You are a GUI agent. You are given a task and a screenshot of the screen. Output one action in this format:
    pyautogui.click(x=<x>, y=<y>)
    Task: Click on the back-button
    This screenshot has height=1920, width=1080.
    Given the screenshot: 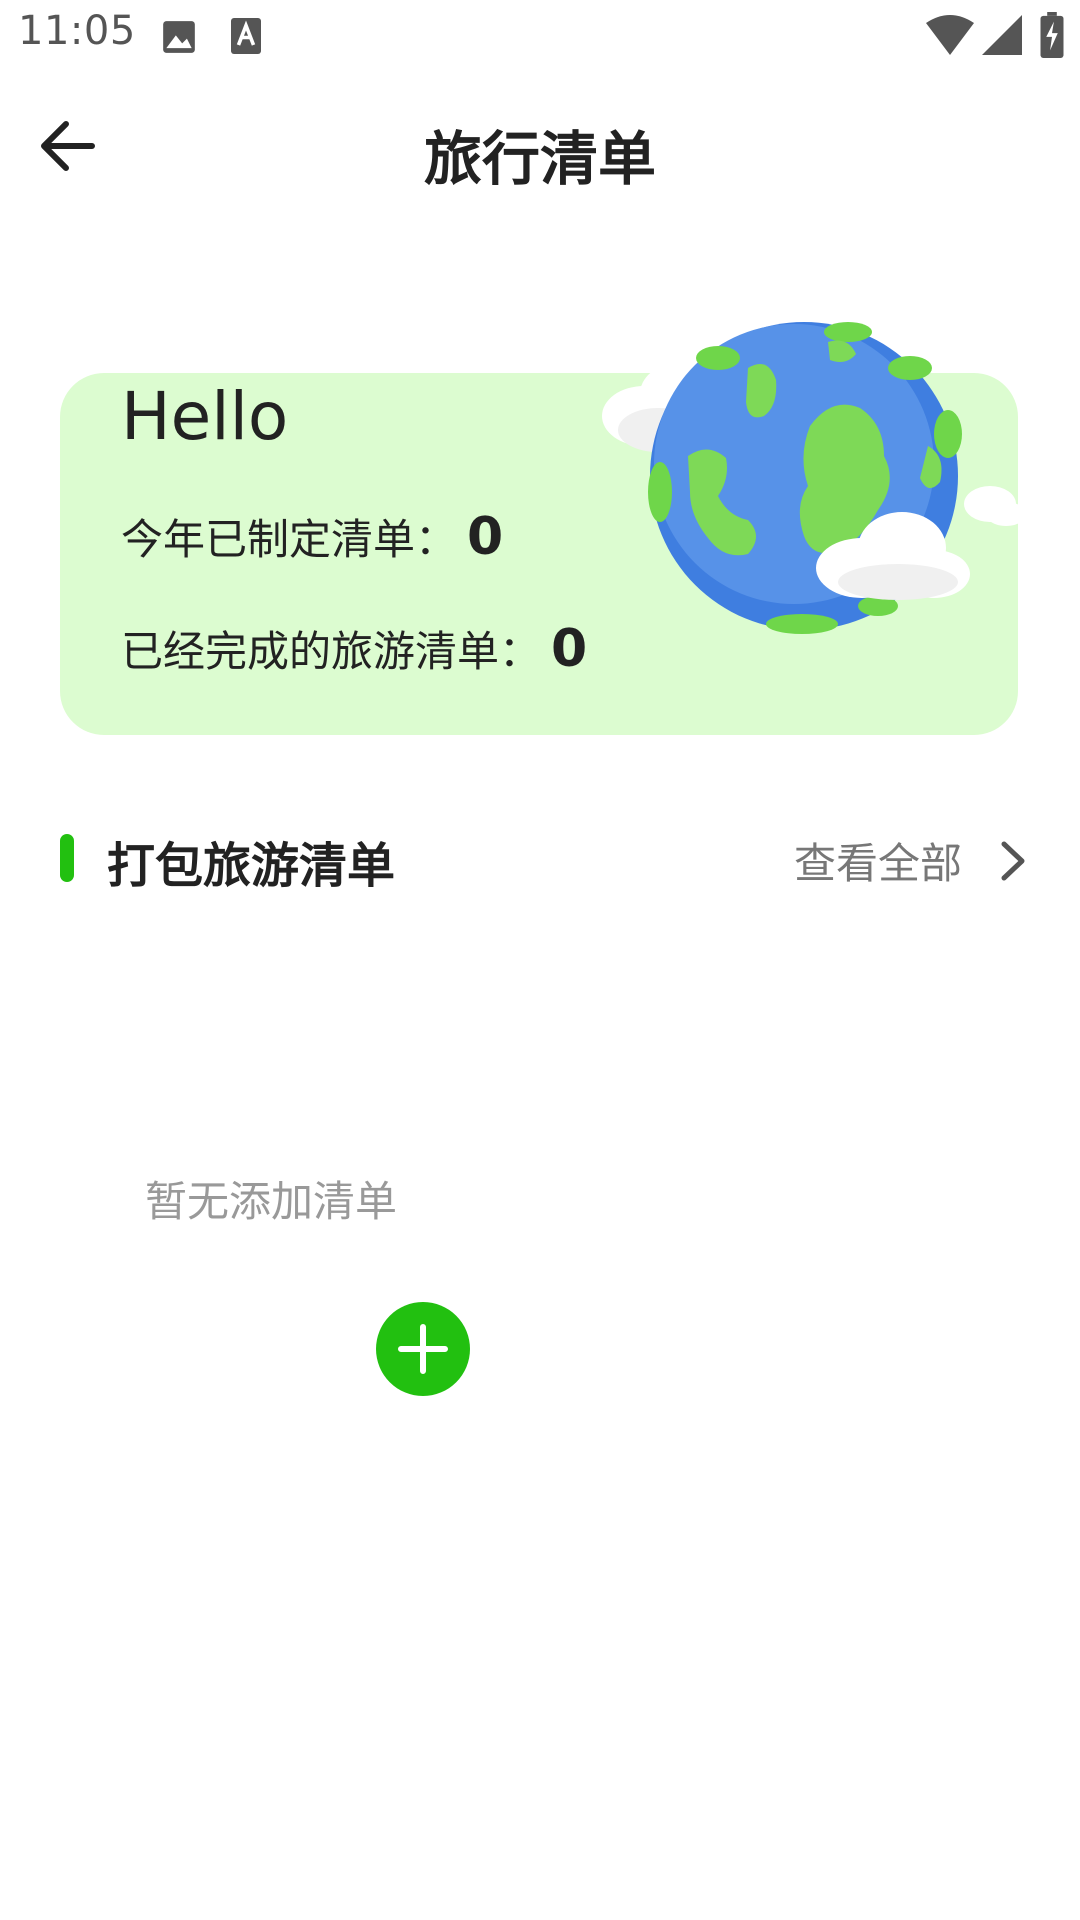 What is the action you would take?
    pyautogui.click(x=70, y=146)
    